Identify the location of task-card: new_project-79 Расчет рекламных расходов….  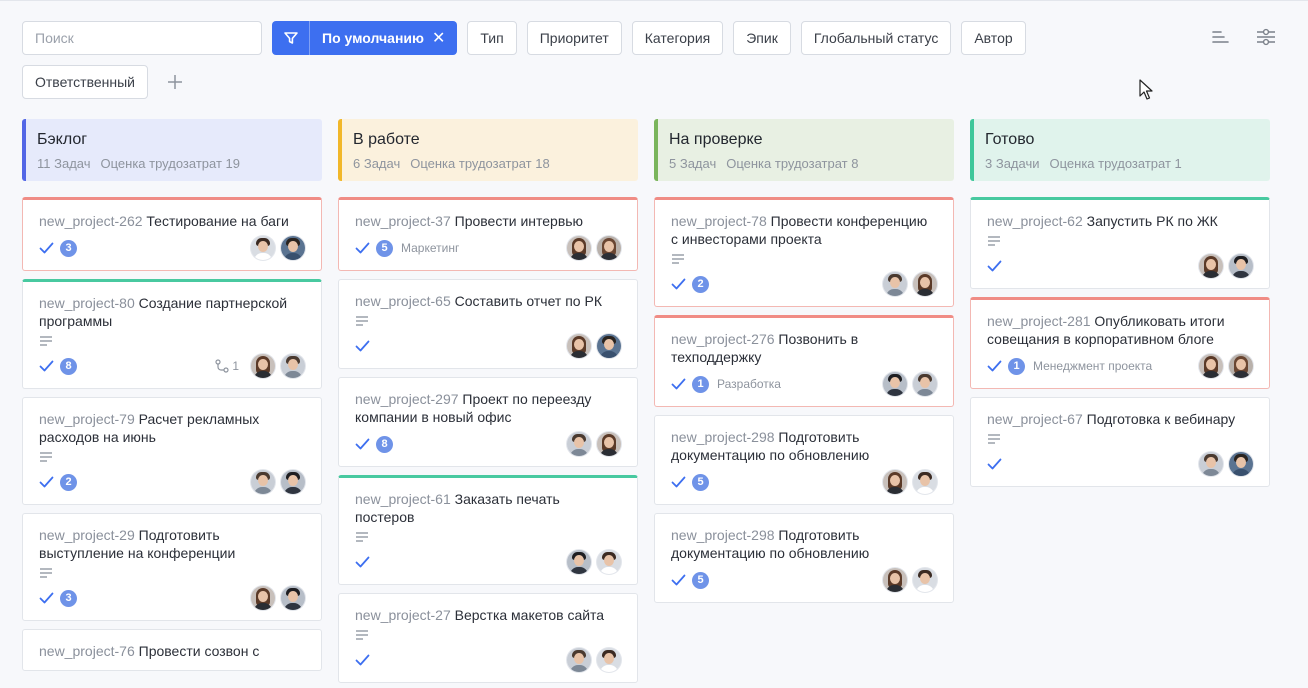
(172, 451).